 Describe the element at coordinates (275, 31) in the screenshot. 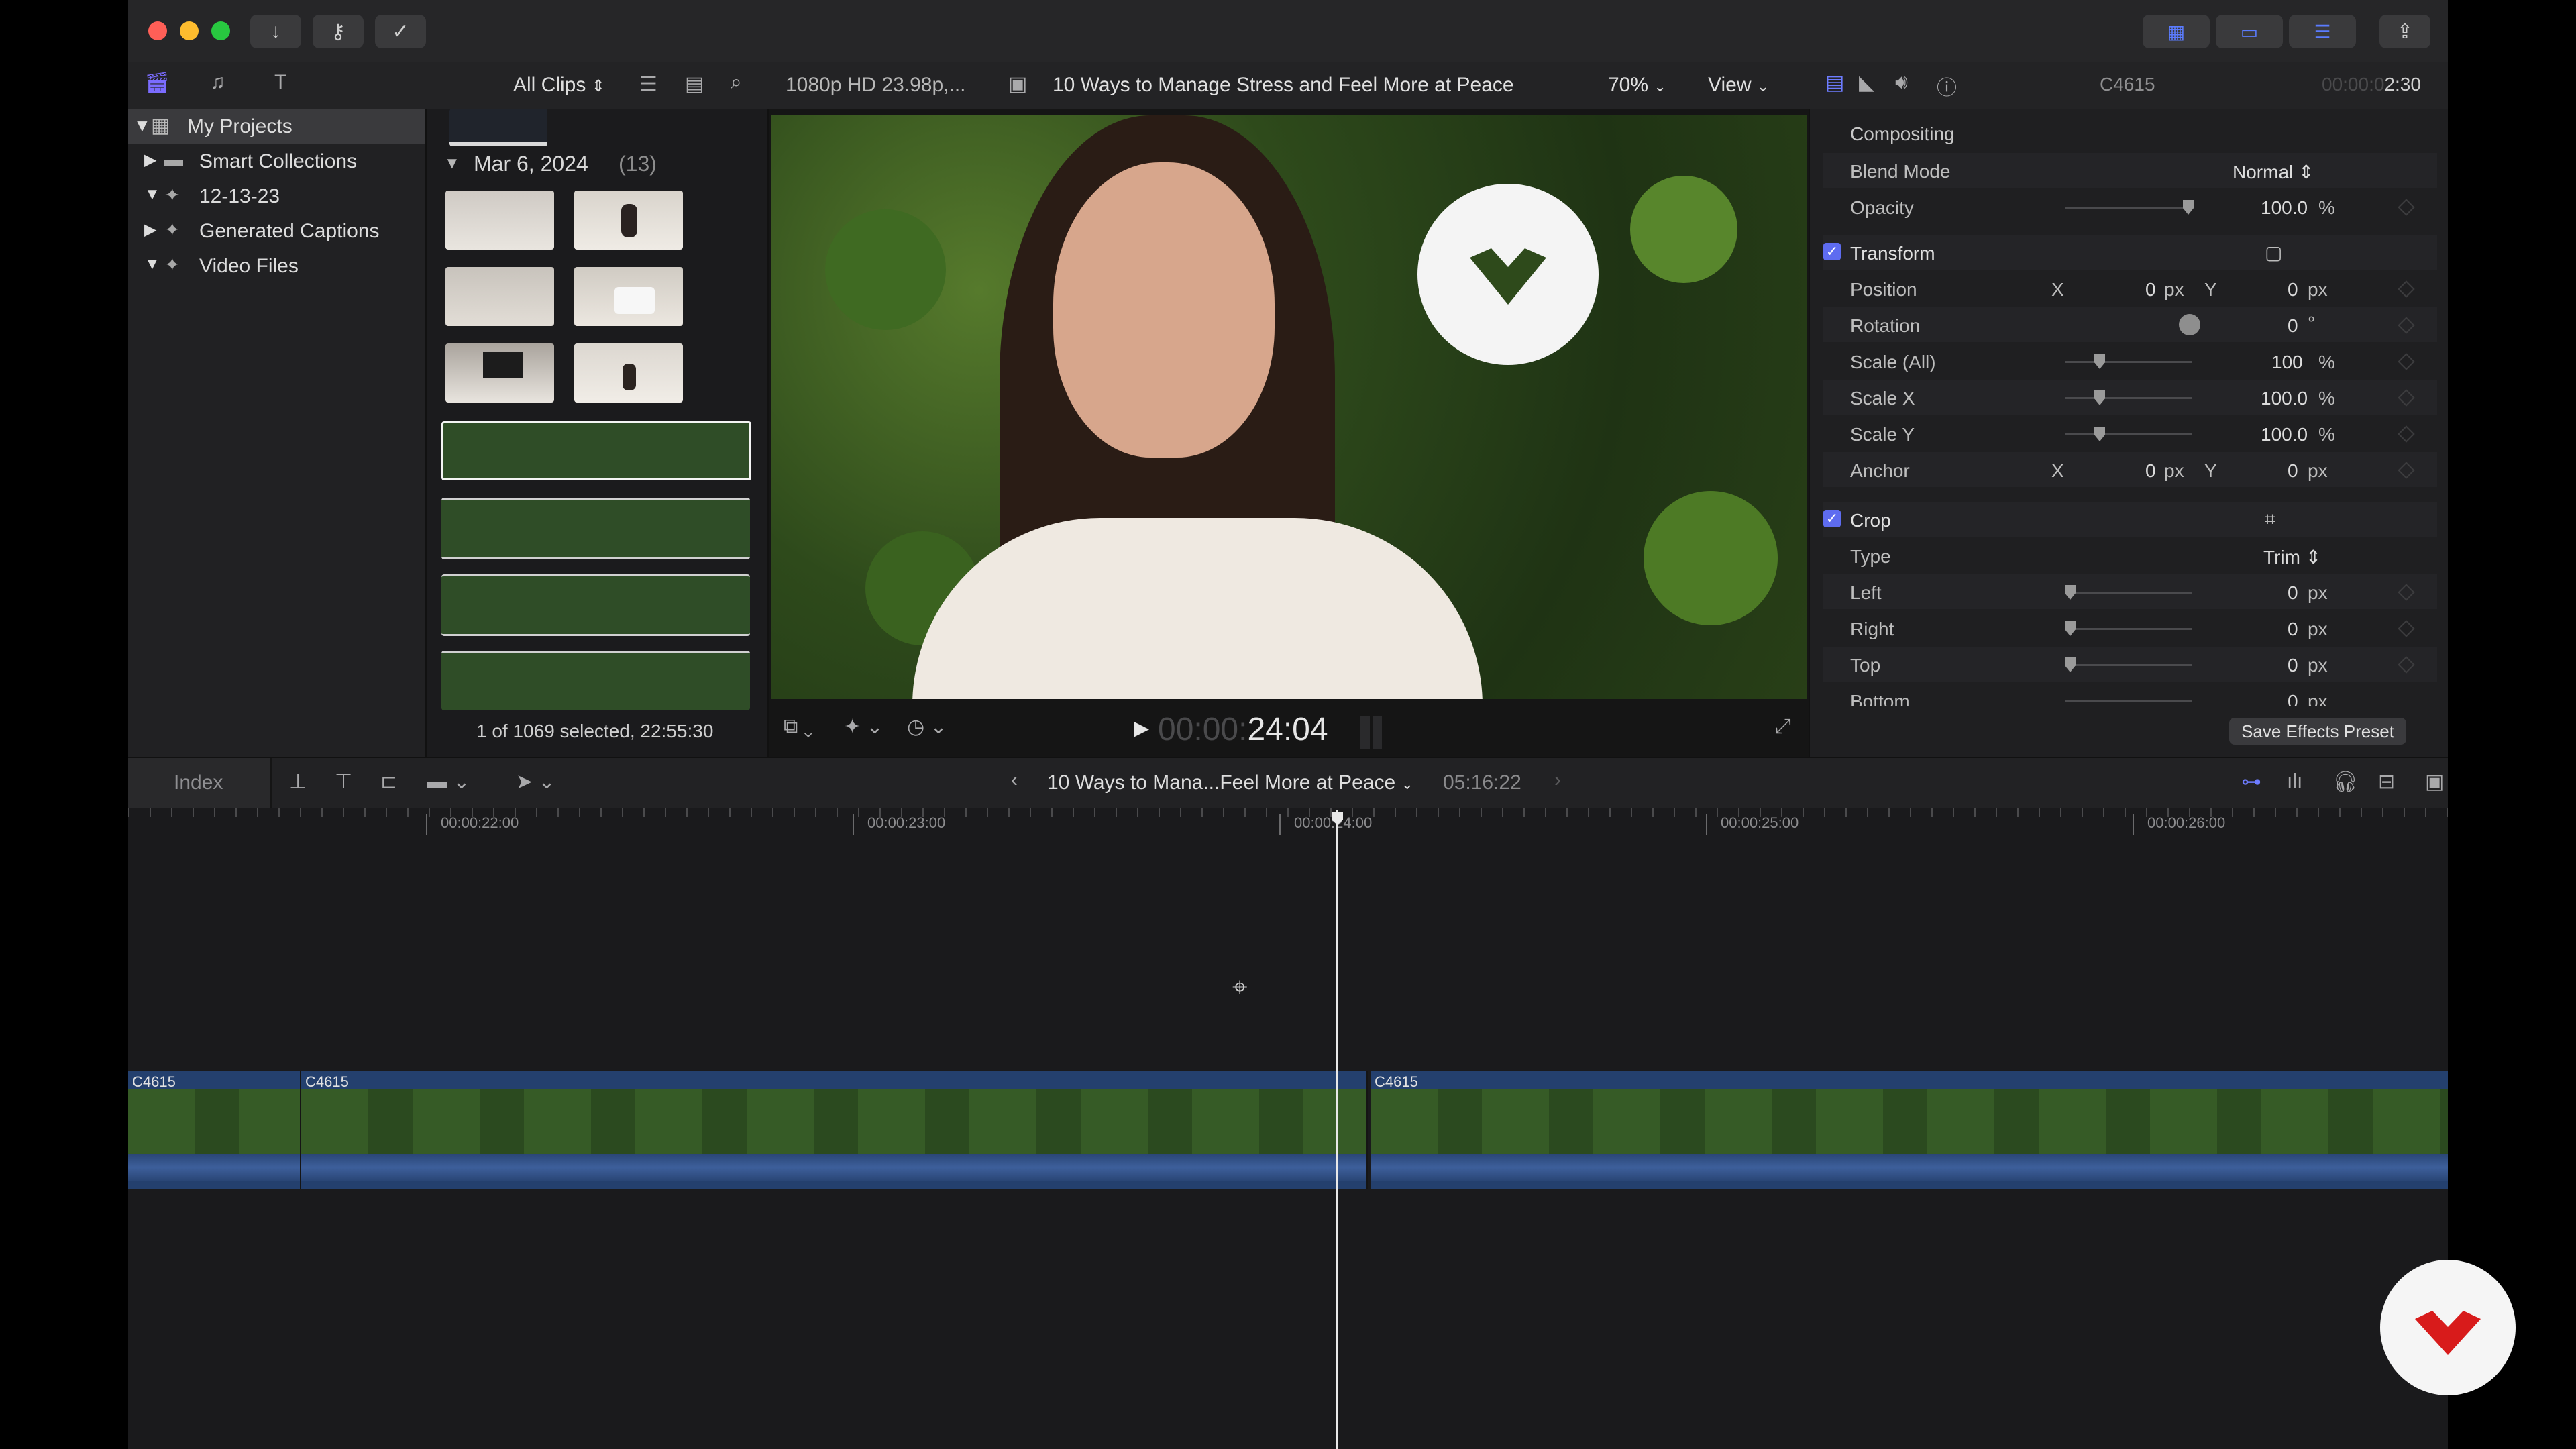

I see `import-button: ↓` at that location.